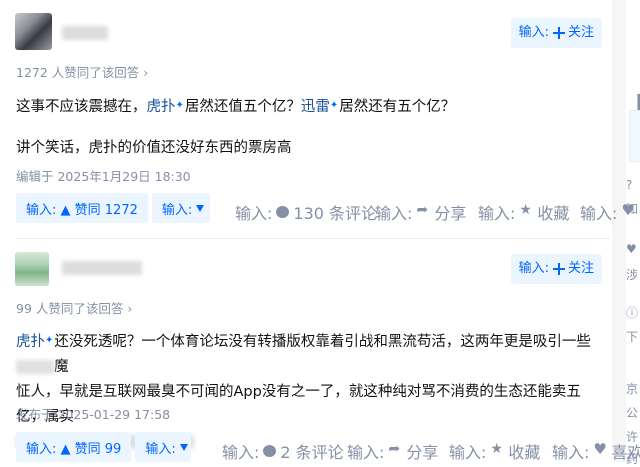 Image resolution: width=640 pixels, height=467 pixels. I want to click on like-button: 输入: 喜欢, so click(596, 451).